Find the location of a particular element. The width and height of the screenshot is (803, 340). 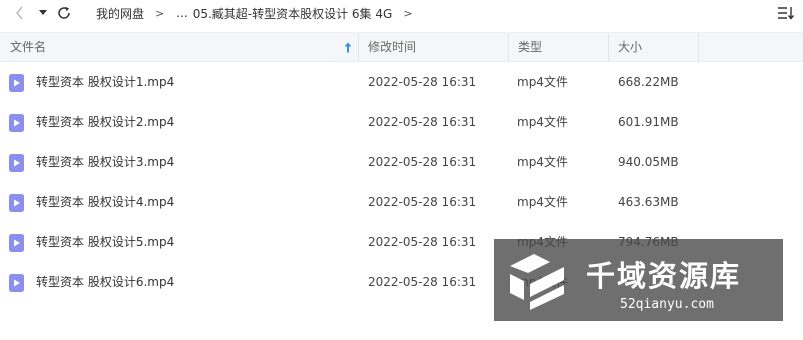

breadcrumb-item-root: 我的网盘 is located at coordinates (120, 13).